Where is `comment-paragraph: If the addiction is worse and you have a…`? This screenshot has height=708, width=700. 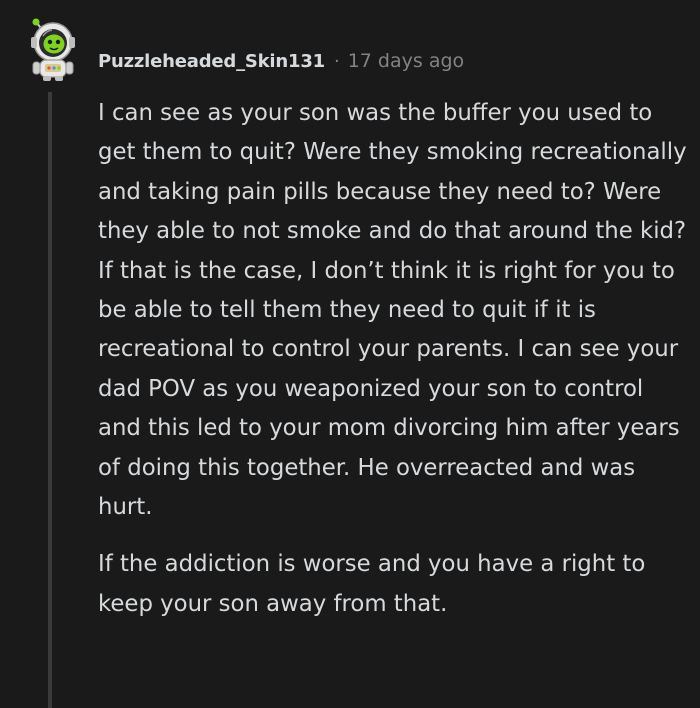
comment-paragraph: If the addiction is worse and you have a… is located at coordinates (372, 584).